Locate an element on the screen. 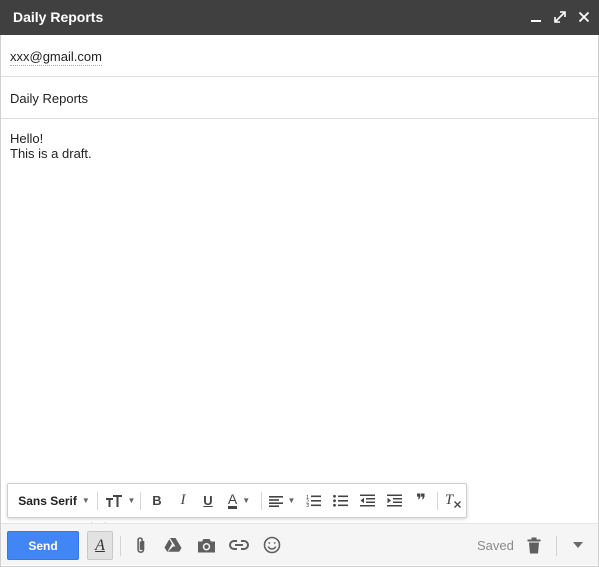 Image resolution: width=599 pixels, height=567 pixels. numbered-list-icon: 123 is located at coordinates (313, 500).